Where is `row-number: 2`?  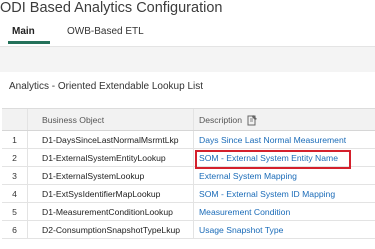
row-number: 2 is located at coordinates (15, 157).